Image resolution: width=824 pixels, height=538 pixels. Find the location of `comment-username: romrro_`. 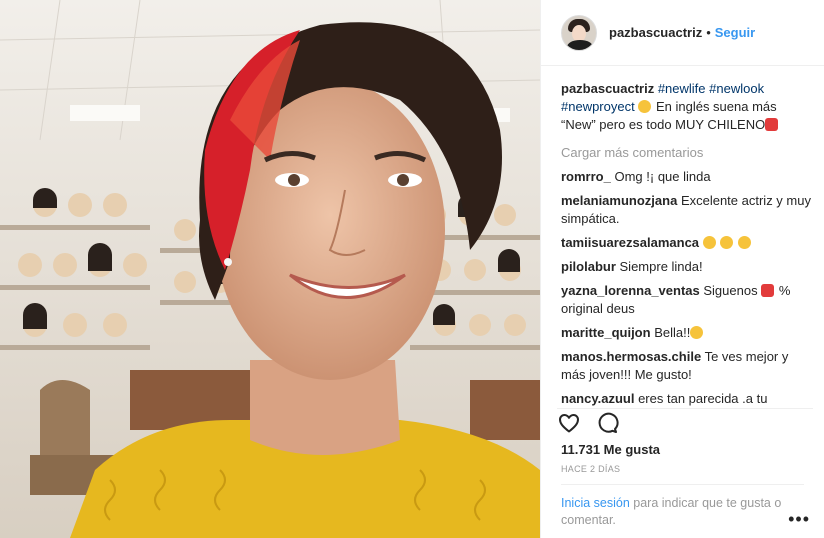

comment-username: romrro_ is located at coordinates (586, 176).